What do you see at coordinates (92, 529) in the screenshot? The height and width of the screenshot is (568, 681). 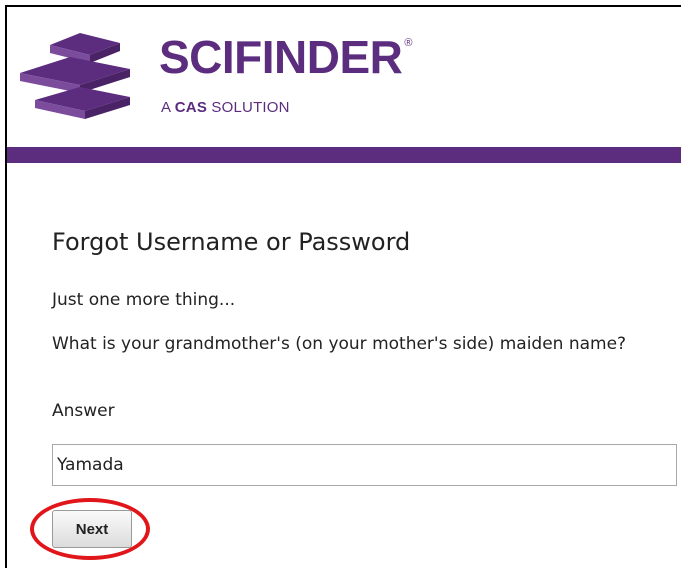 I see `next-button: Next` at bounding box center [92, 529].